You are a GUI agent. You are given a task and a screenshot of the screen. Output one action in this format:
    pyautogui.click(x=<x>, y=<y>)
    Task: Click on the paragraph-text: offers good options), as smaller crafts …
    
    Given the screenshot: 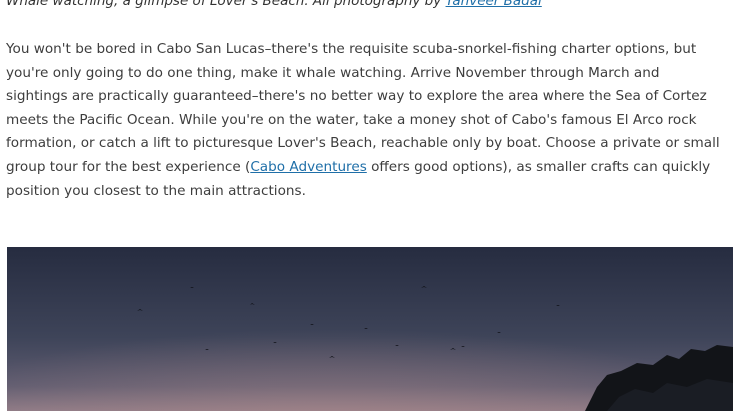 What is the action you would take?
    pyautogui.click(x=538, y=166)
    